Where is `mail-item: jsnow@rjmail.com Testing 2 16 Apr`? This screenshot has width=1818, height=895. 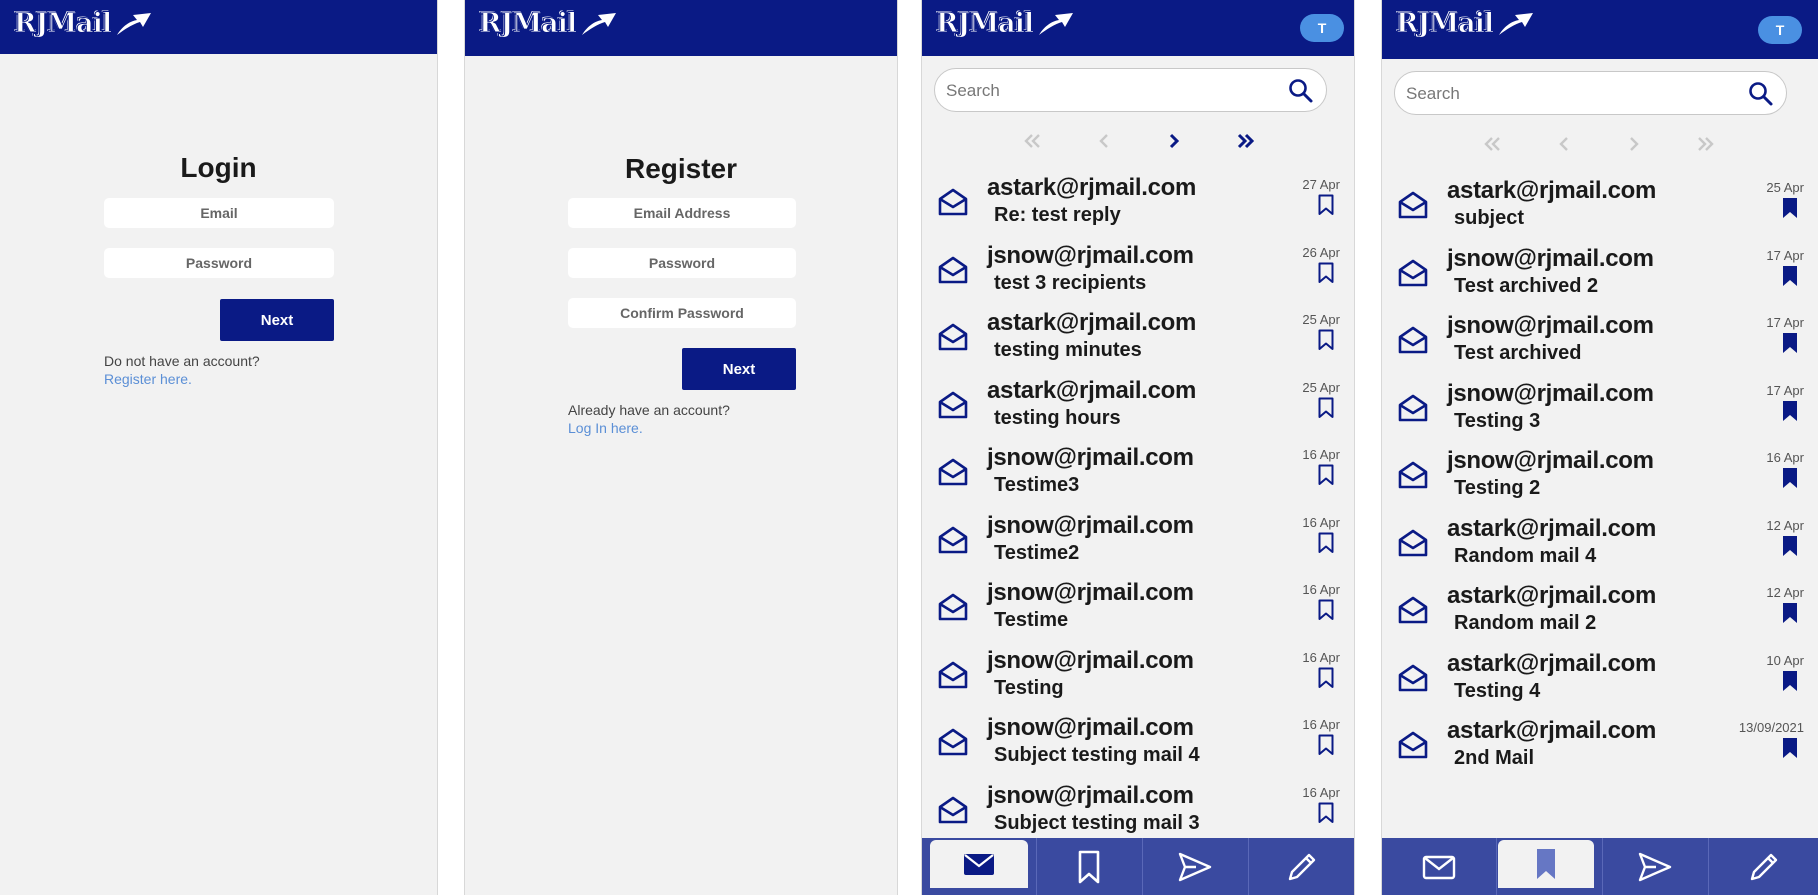 mail-item: jsnow@rjmail.com Testing 2 16 Apr is located at coordinates (1600, 481).